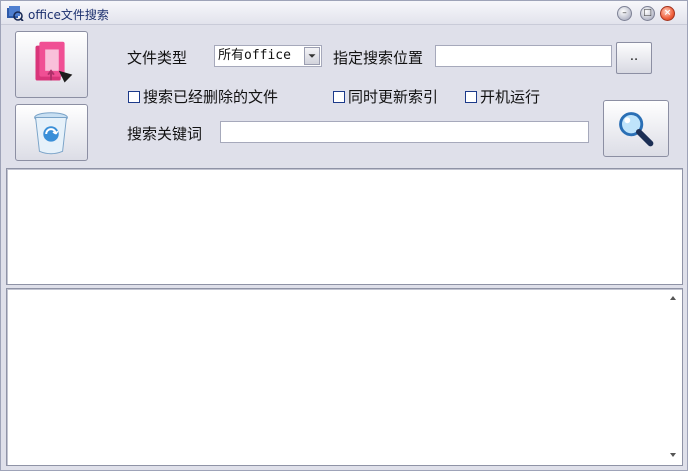 The height and width of the screenshot is (471, 688). I want to click on recycle-bin-icon, so click(51, 133).